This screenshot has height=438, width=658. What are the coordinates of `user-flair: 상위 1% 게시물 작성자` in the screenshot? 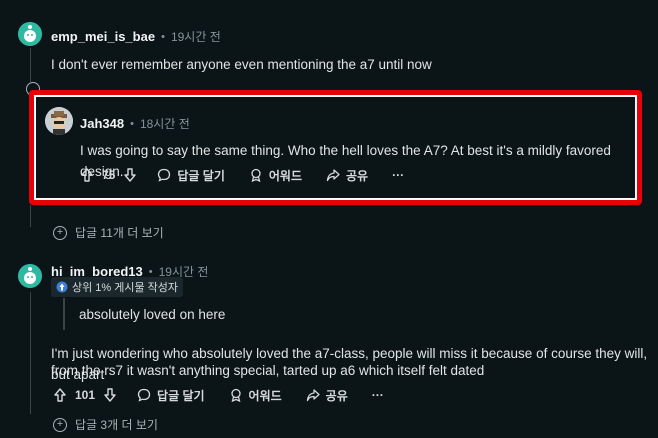 It's located at (117, 287).